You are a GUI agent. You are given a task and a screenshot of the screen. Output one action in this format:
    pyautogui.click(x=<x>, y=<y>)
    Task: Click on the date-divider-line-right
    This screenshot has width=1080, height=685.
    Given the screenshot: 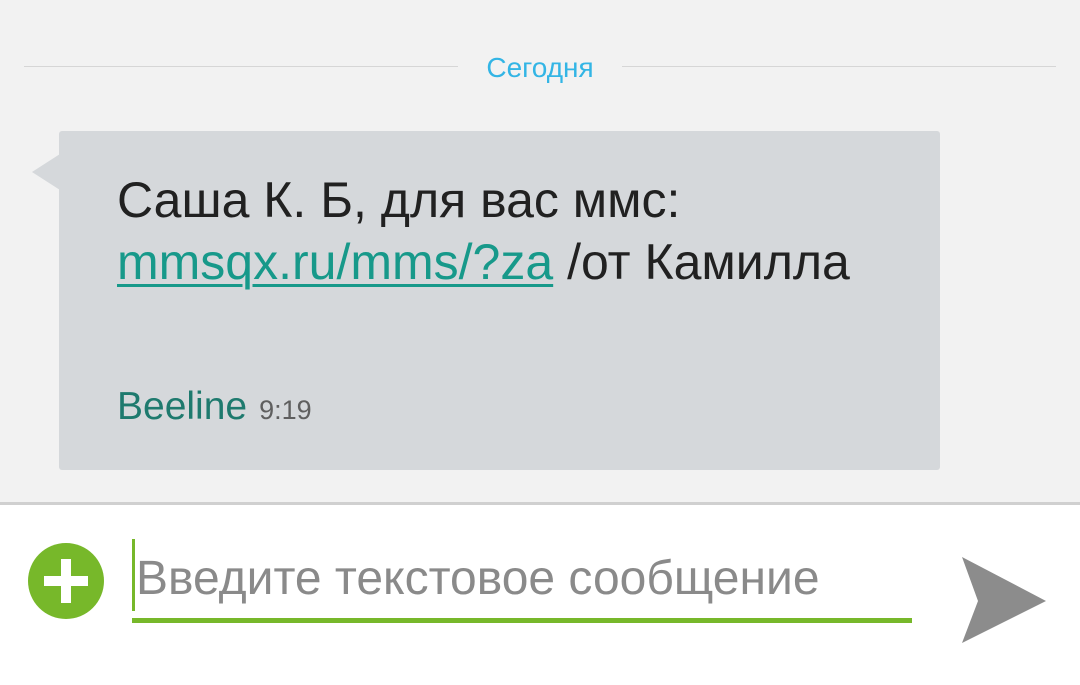 What is the action you would take?
    pyautogui.click(x=839, y=66)
    